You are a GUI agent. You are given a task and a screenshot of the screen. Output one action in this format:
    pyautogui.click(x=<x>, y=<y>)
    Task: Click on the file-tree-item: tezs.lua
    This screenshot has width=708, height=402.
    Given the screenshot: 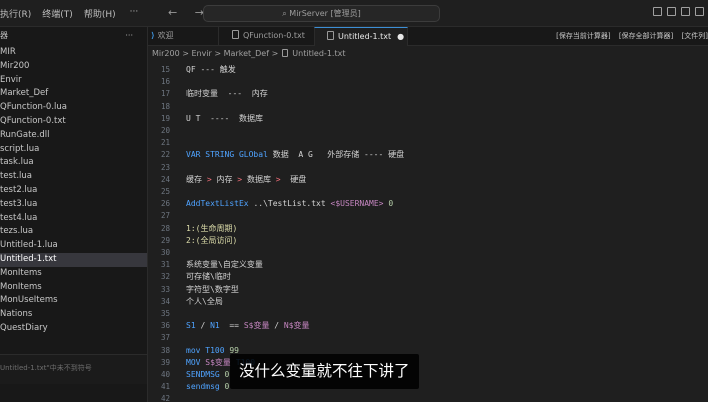 What is the action you would take?
    pyautogui.click(x=73, y=232)
    